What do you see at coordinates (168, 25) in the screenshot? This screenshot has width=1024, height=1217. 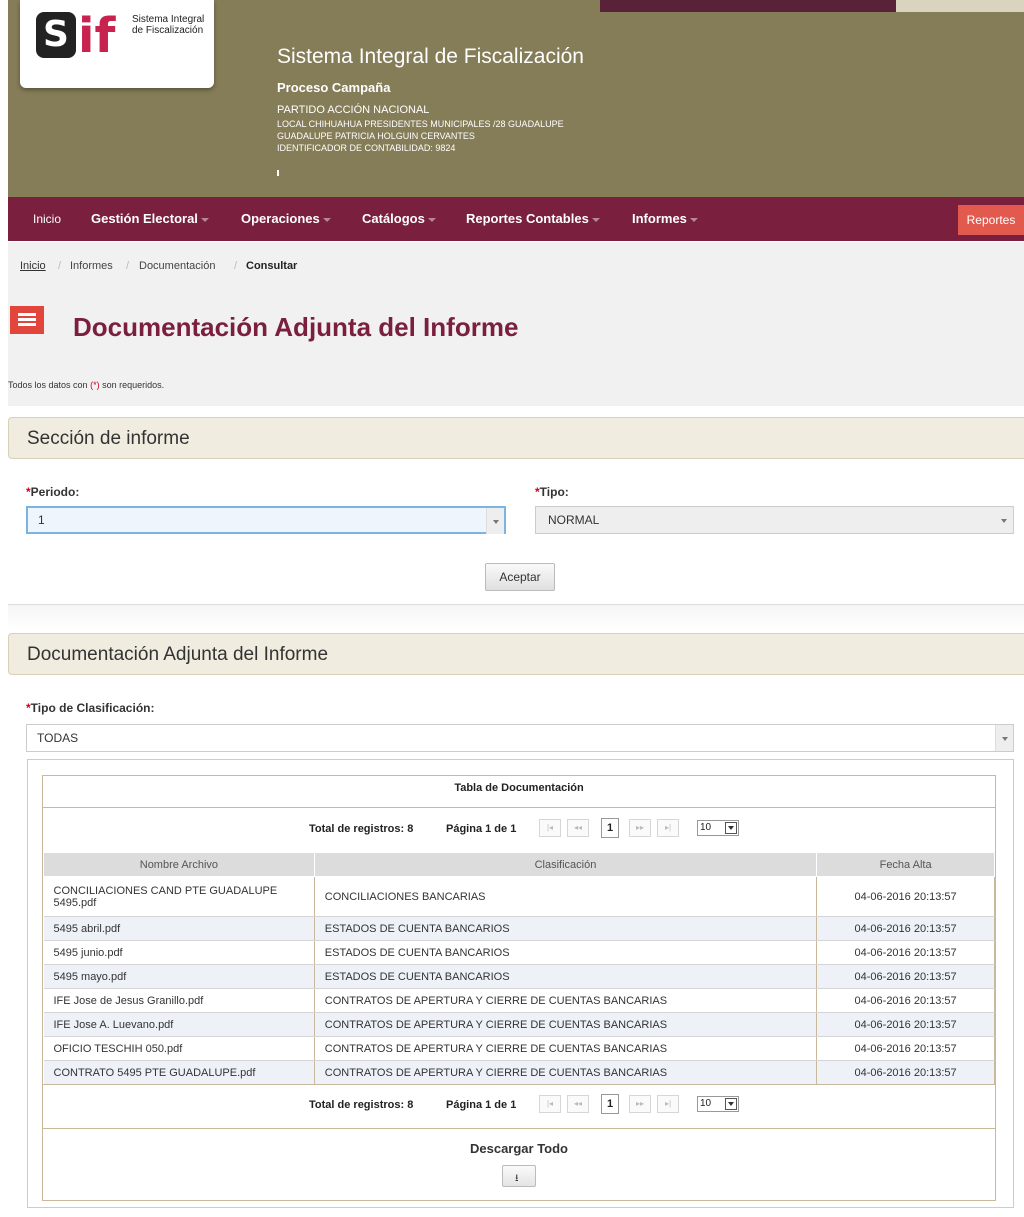 I see `logo-text: Sistema Integral de Fiscalización` at bounding box center [168, 25].